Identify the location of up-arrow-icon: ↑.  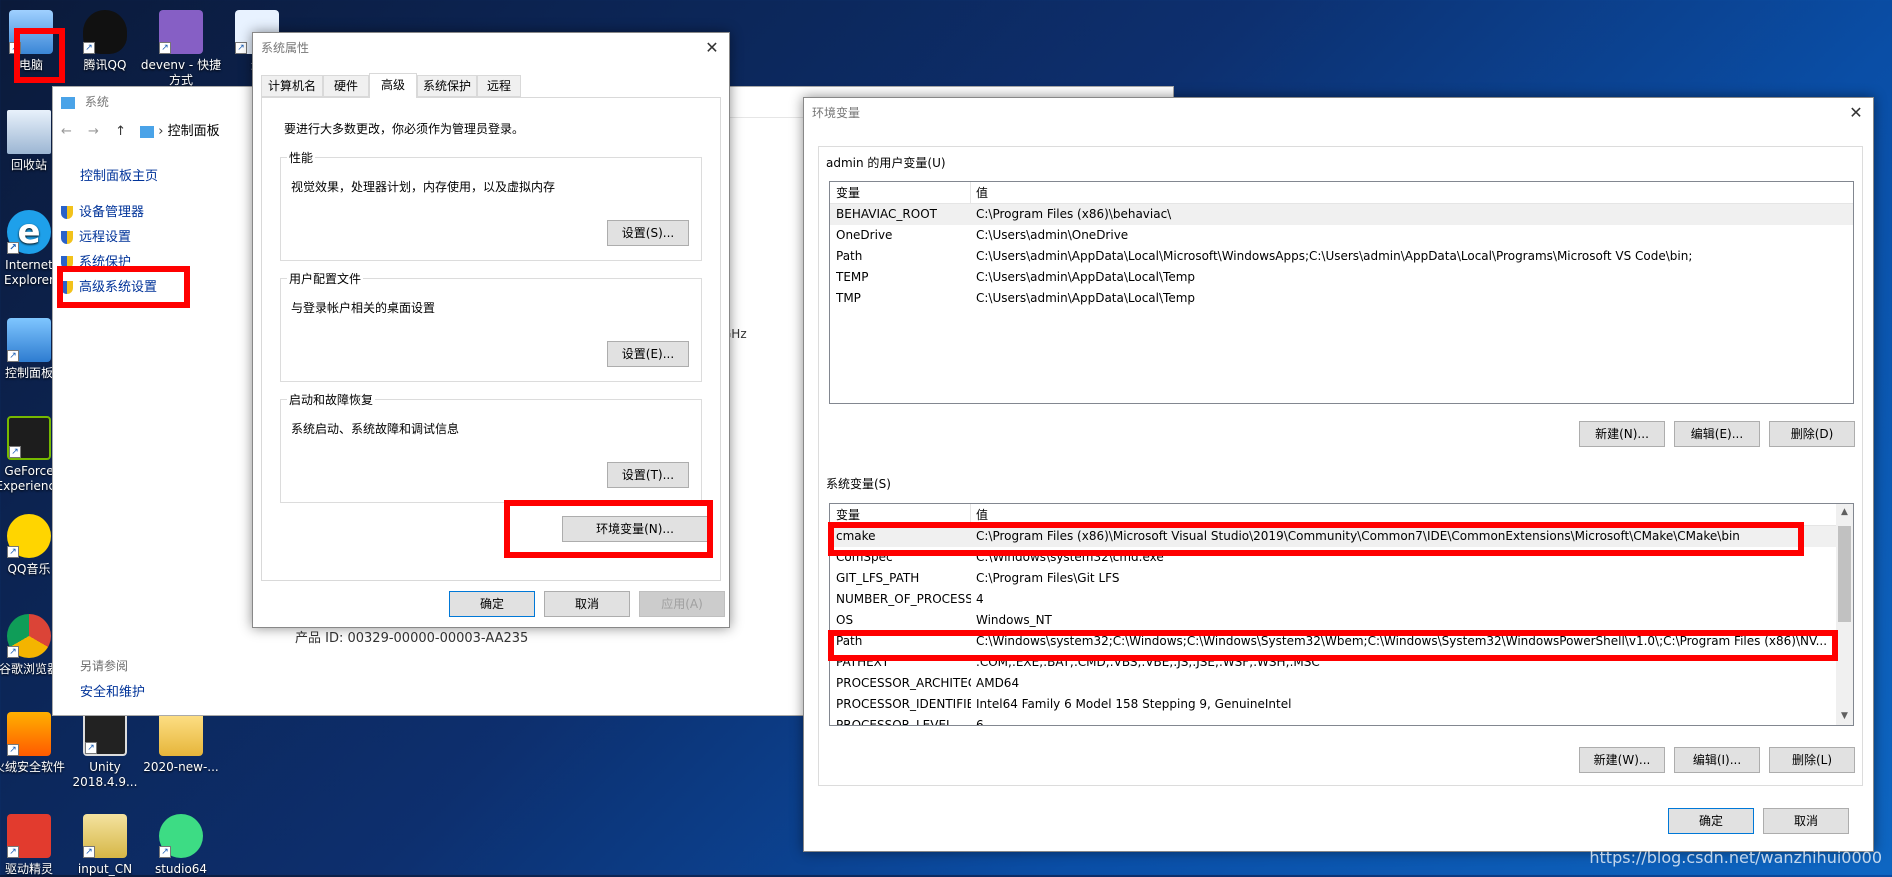
(120, 131).